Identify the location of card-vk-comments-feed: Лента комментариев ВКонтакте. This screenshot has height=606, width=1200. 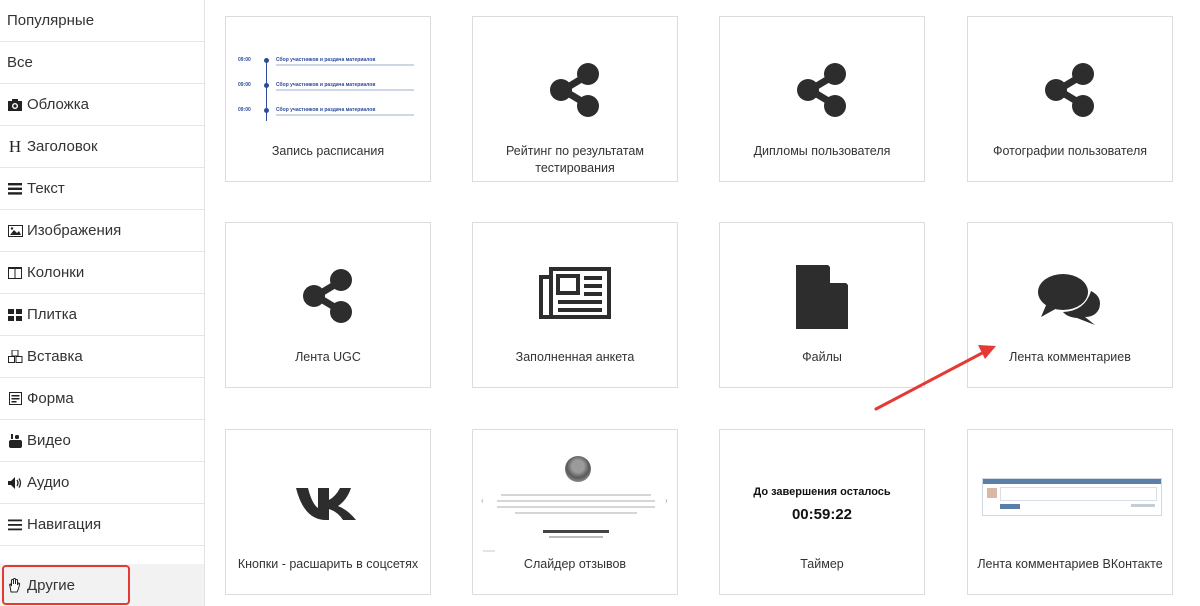
(1070, 512).